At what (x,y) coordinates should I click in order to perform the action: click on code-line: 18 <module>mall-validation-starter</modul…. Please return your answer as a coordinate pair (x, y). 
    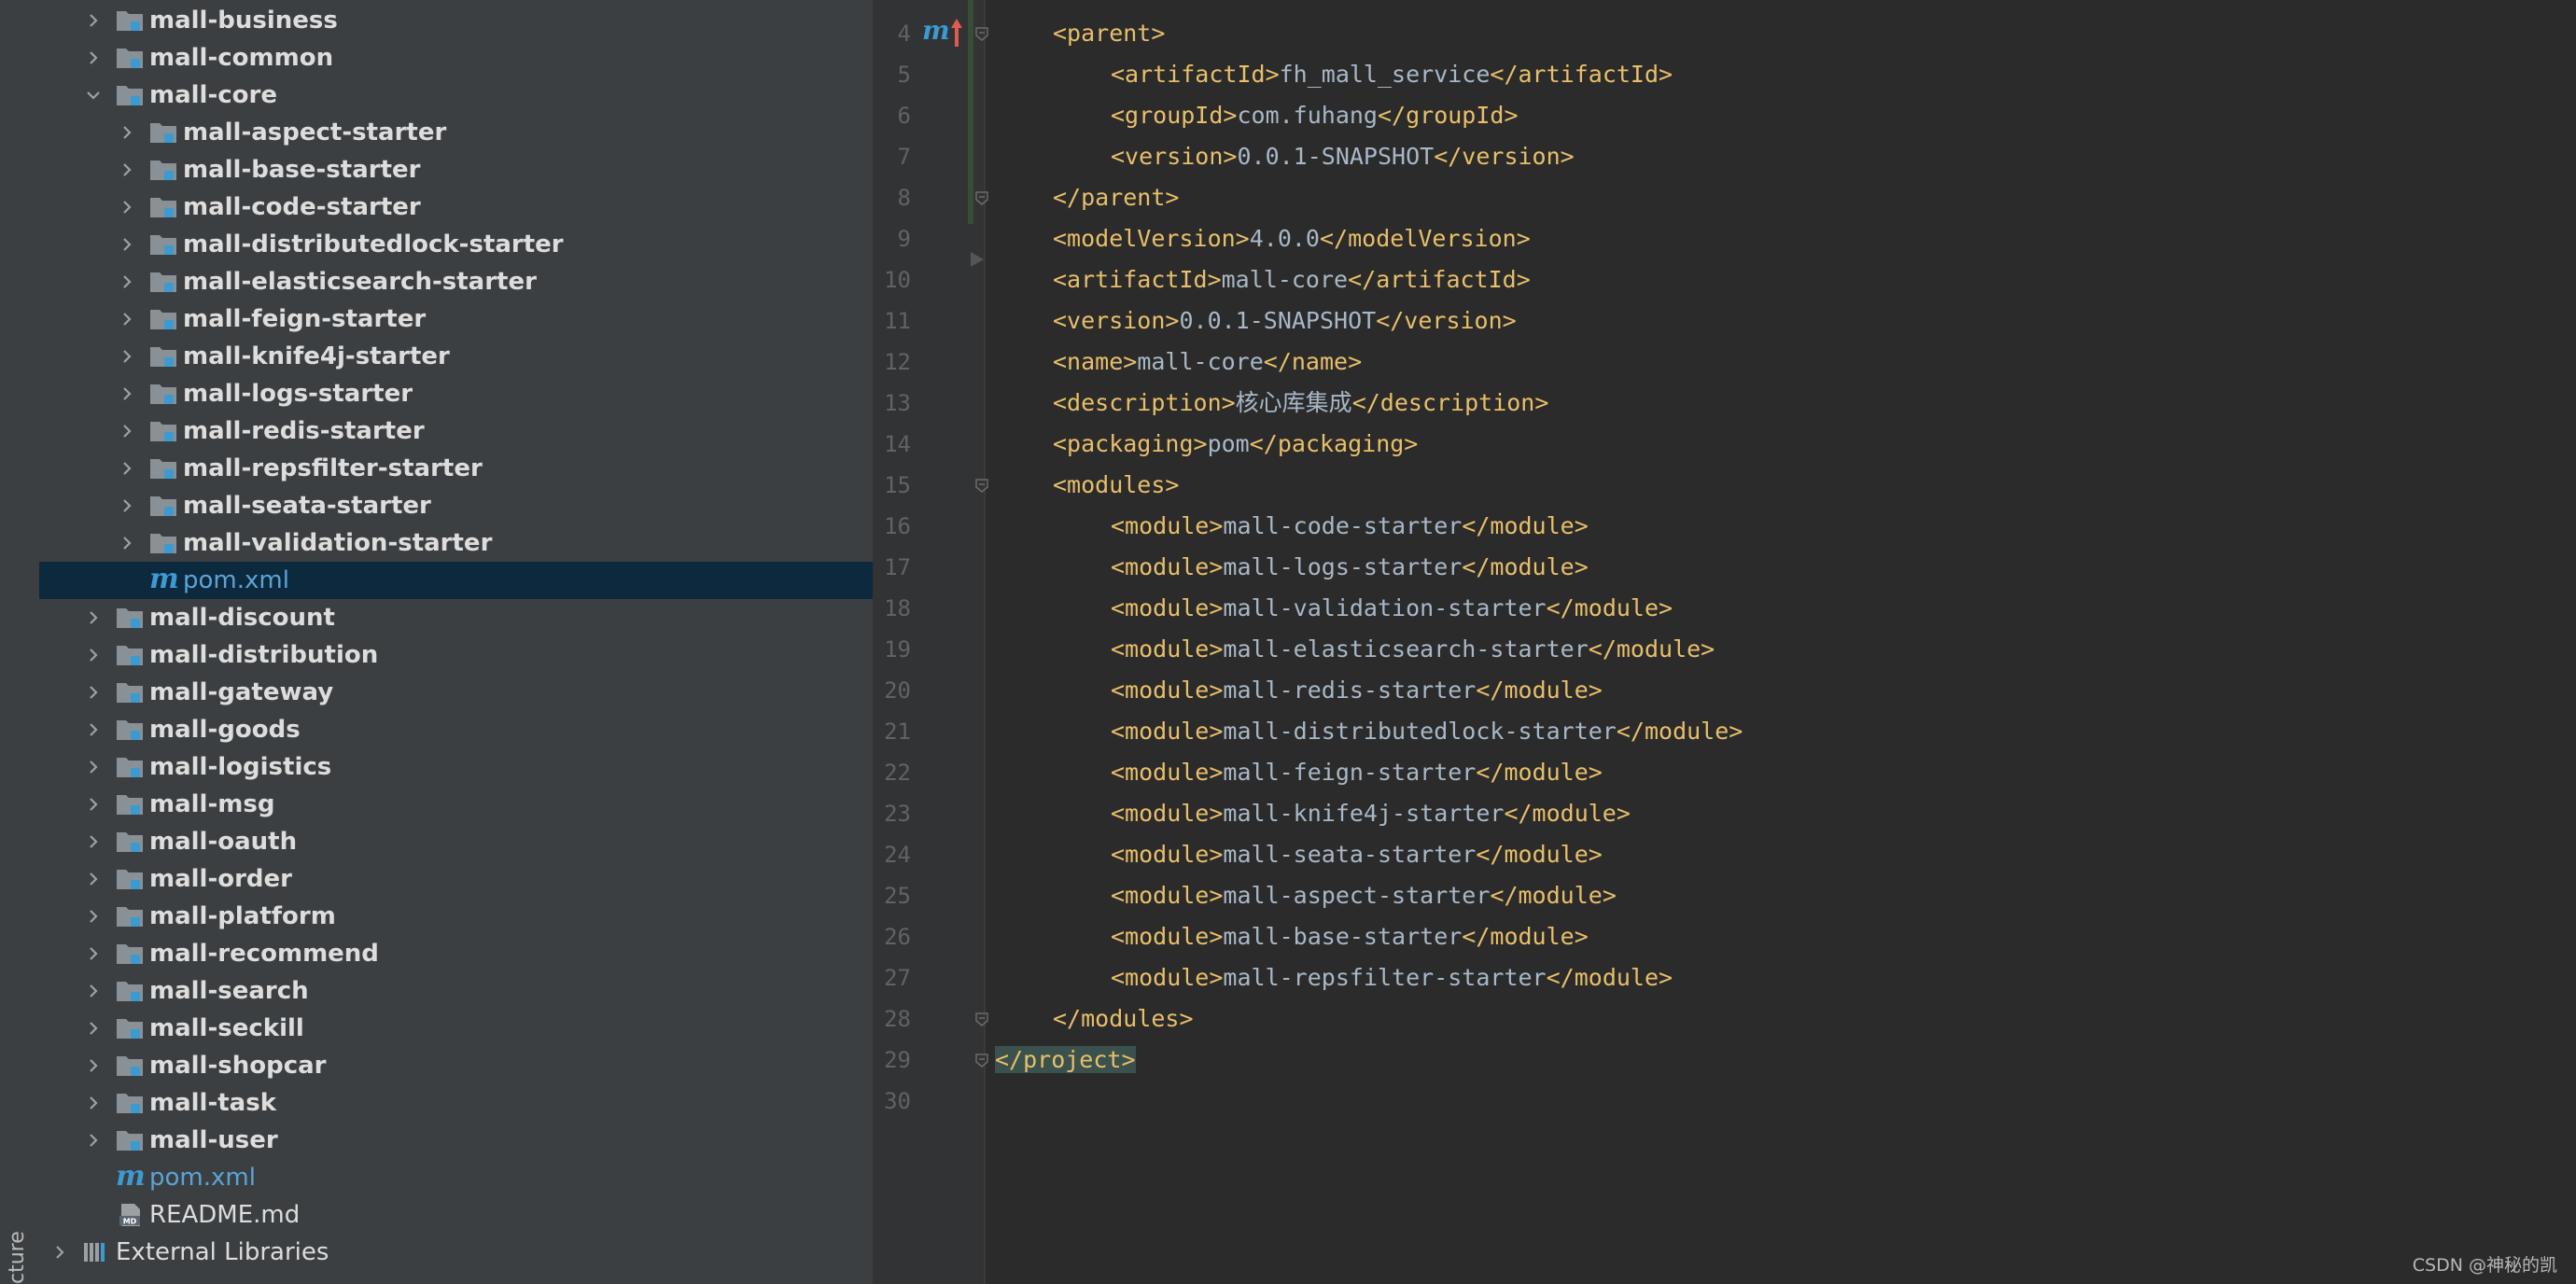
    Looking at the image, I should click on (1725, 608).